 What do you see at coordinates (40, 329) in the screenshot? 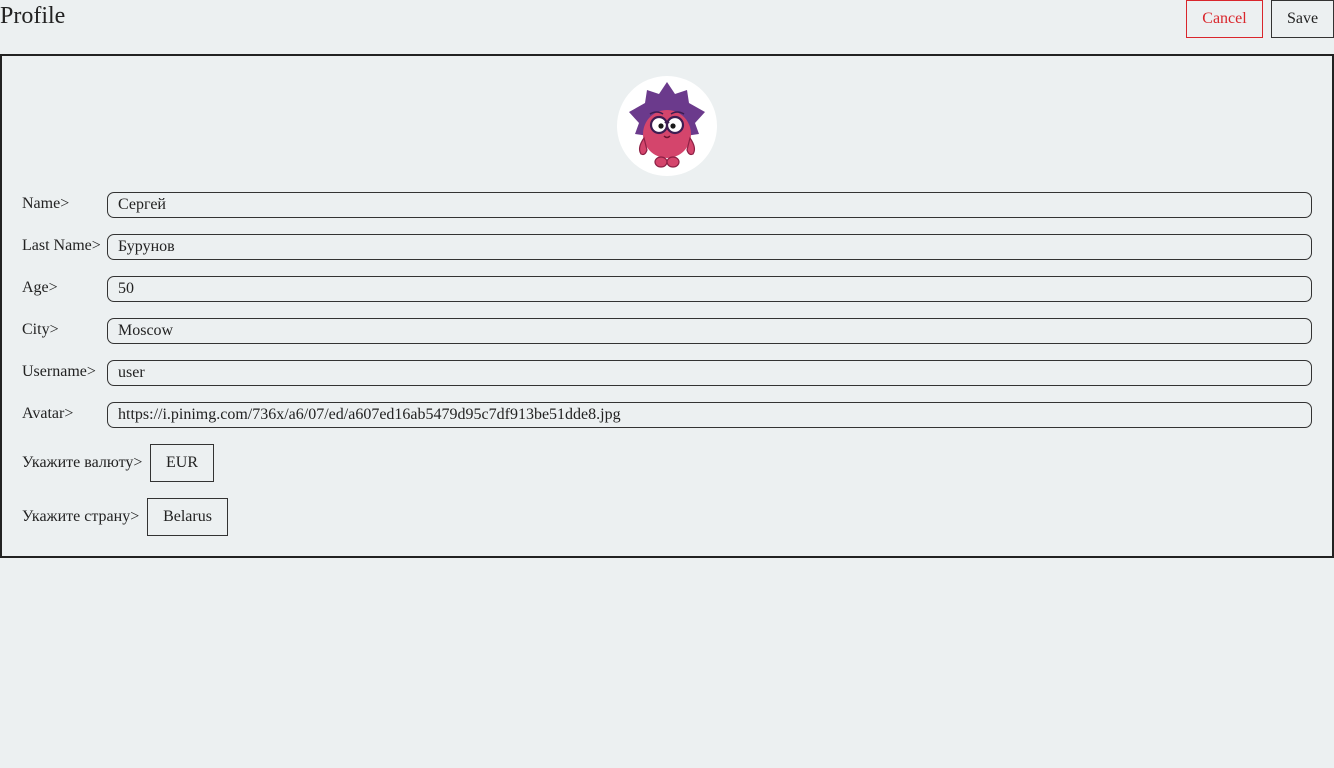
I see `city-label: City>` at bounding box center [40, 329].